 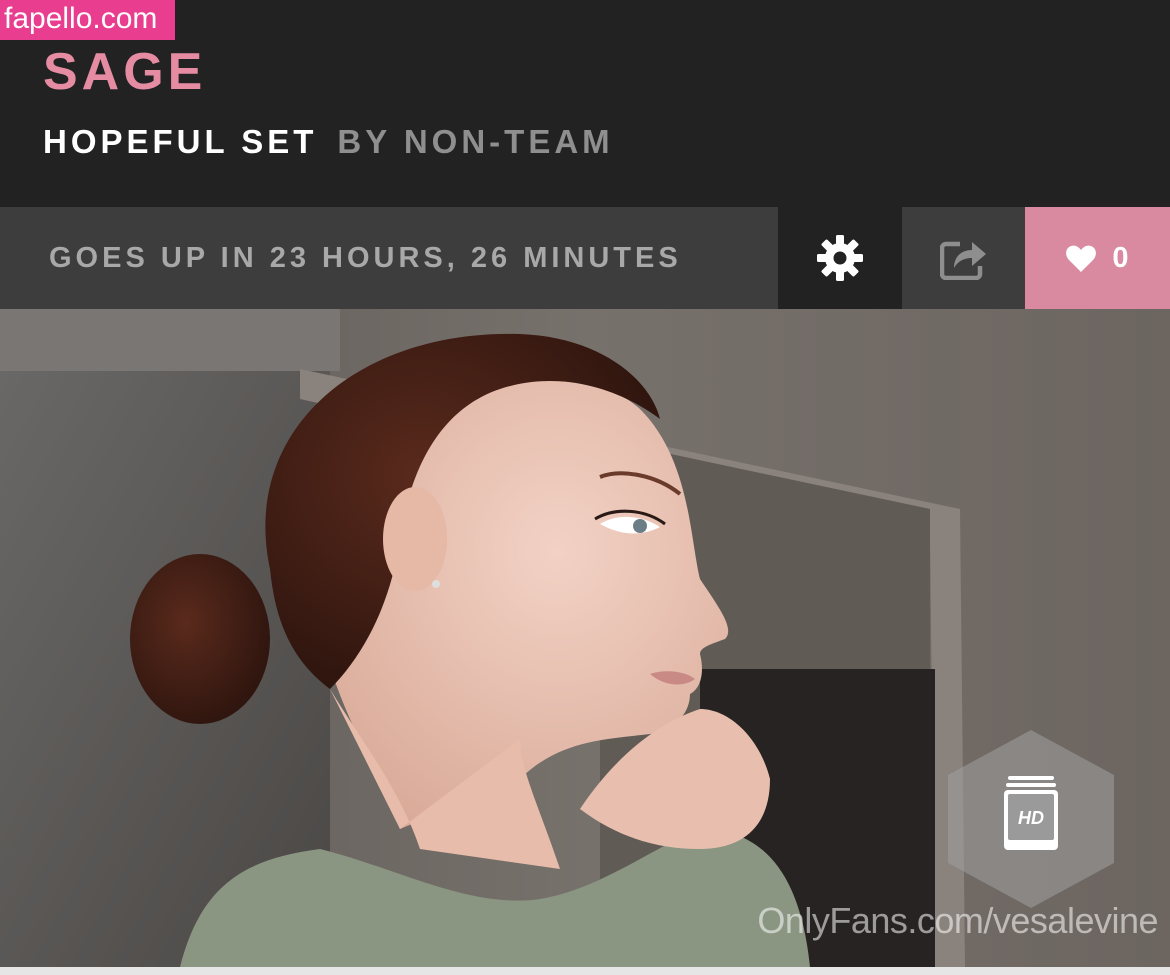 I want to click on share-icon, so click(x=962, y=260).